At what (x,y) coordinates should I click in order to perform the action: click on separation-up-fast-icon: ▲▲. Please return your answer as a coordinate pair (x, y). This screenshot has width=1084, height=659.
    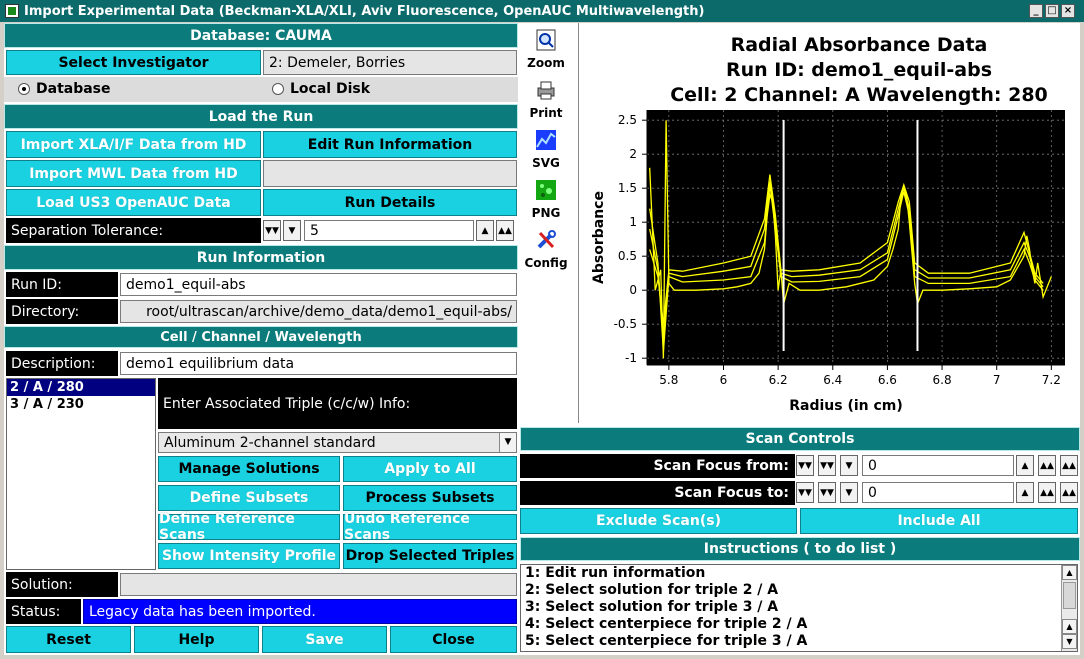
    Looking at the image, I should click on (505, 230).